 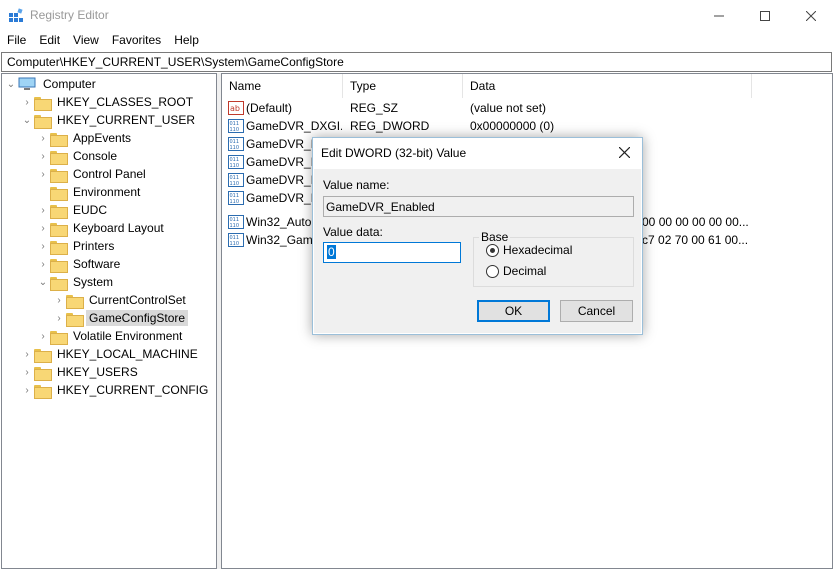 I want to click on tree-item-gameconfigstore: › GameConfigStore, so click(x=120, y=318).